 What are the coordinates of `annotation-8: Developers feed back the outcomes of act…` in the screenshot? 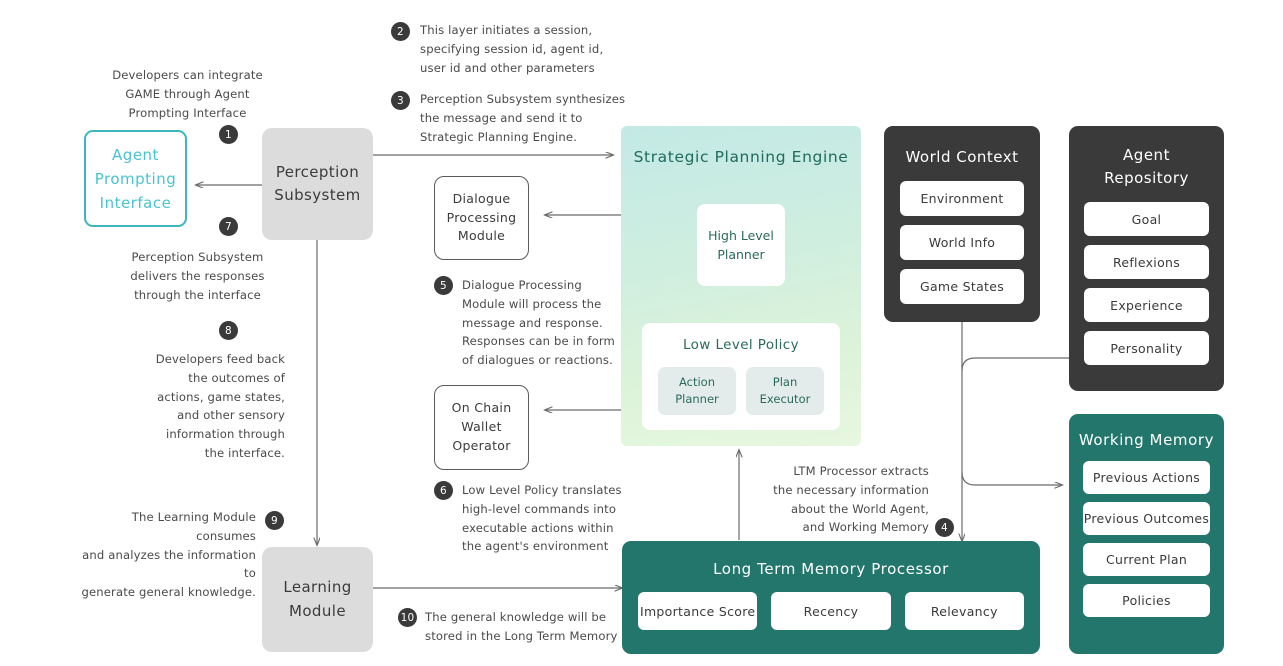 It's located at (220, 406).